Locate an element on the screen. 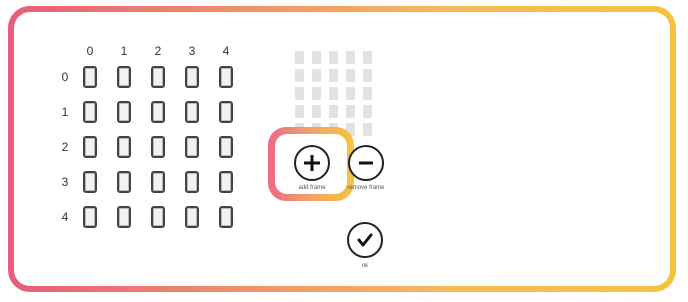 Image resolution: width=688 pixels, height=302 pixels. plus-icon is located at coordinates (312, 163).